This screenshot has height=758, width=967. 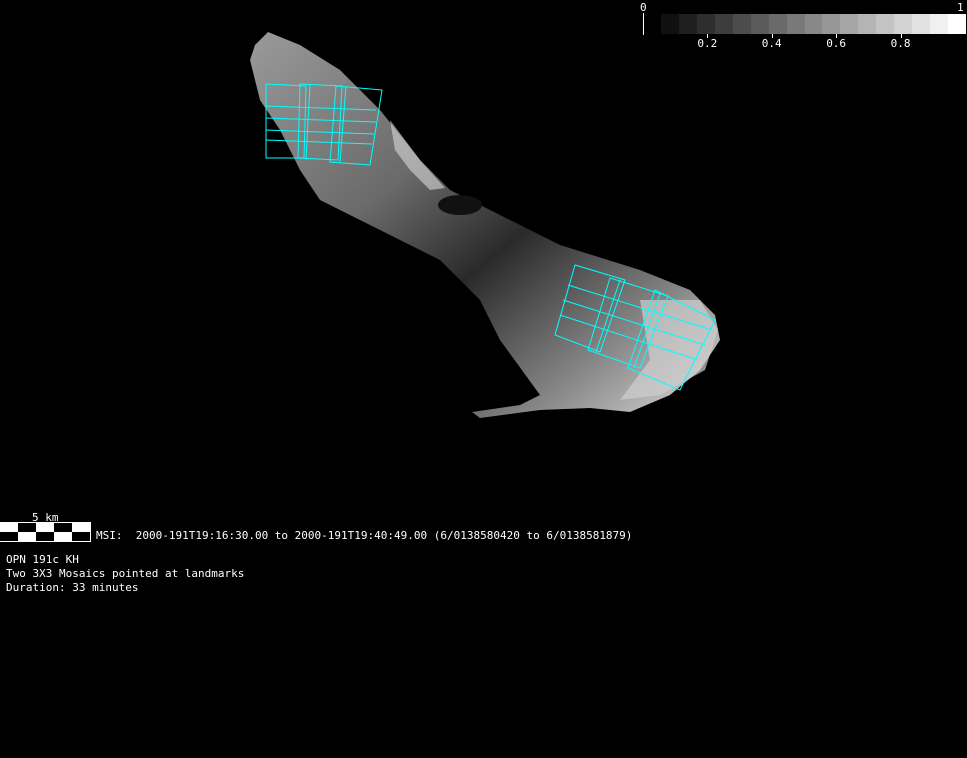 I want to click on colorbar-max-label: 1, so click(x=960, y=7).